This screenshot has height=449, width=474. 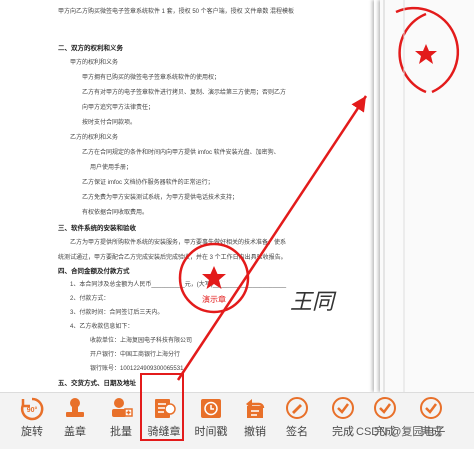 I want to click on svg-text: 90°, so click(x=32, y=410).